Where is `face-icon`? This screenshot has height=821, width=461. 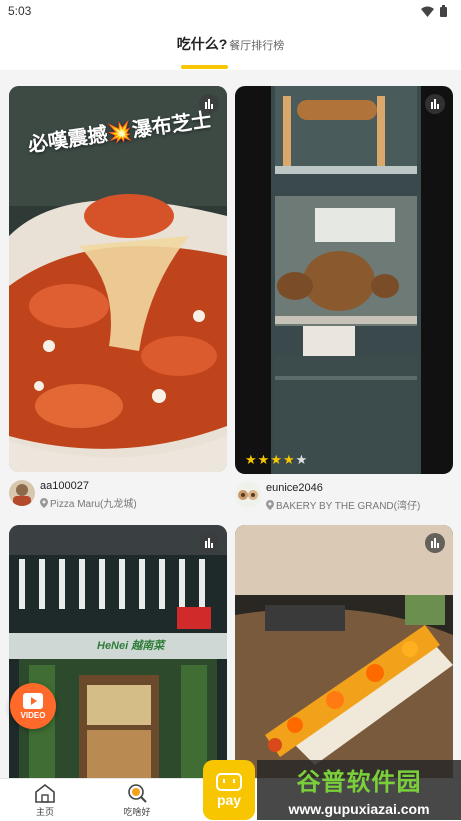 face-icon is located at coordinates (229, 782).